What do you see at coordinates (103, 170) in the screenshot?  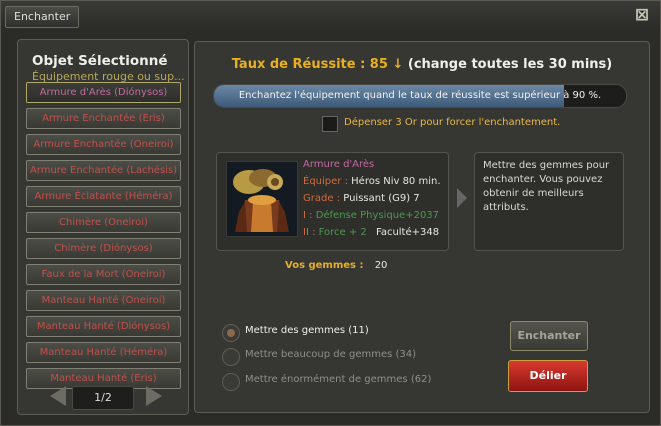 I see `list-item: Armure Enchantée (Lachésis)` at bounding box center [103, 170].